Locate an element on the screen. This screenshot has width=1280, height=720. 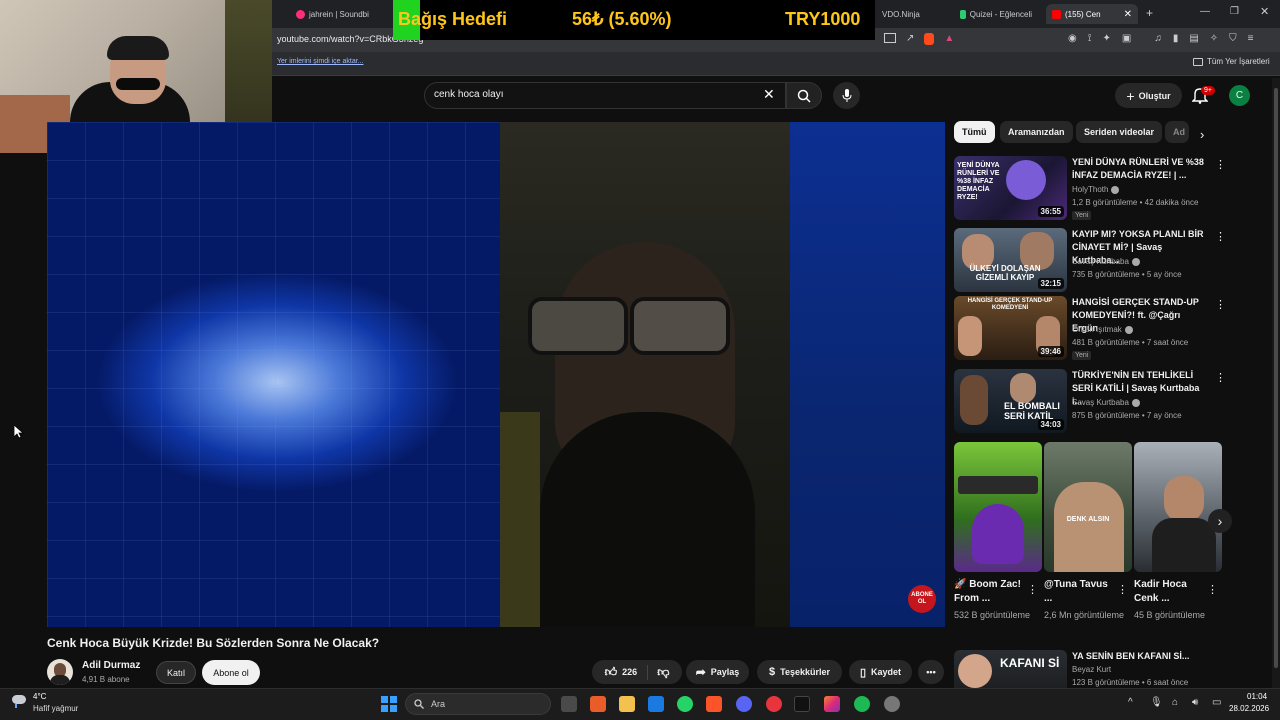
all-bookmarks-button: Tüm Yer İşaretleri is located at coordinates (1231, 61).